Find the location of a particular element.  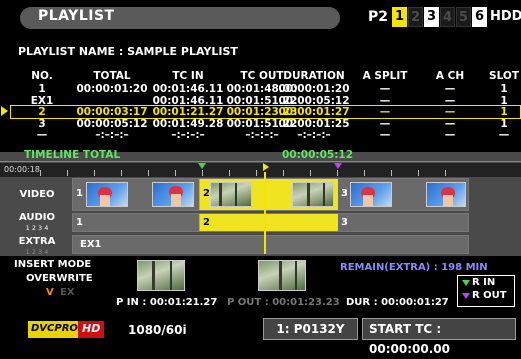

p-in-timecode: P IN : 00:01:21.27 is located at coordinates (167, 302).